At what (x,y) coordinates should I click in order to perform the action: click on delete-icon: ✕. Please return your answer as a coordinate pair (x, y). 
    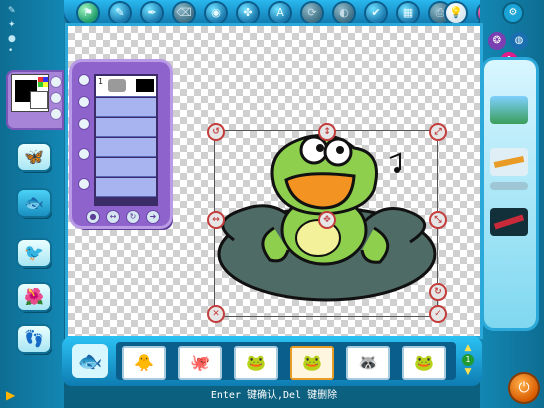
    Looking at the image, I should click on (216, 314).